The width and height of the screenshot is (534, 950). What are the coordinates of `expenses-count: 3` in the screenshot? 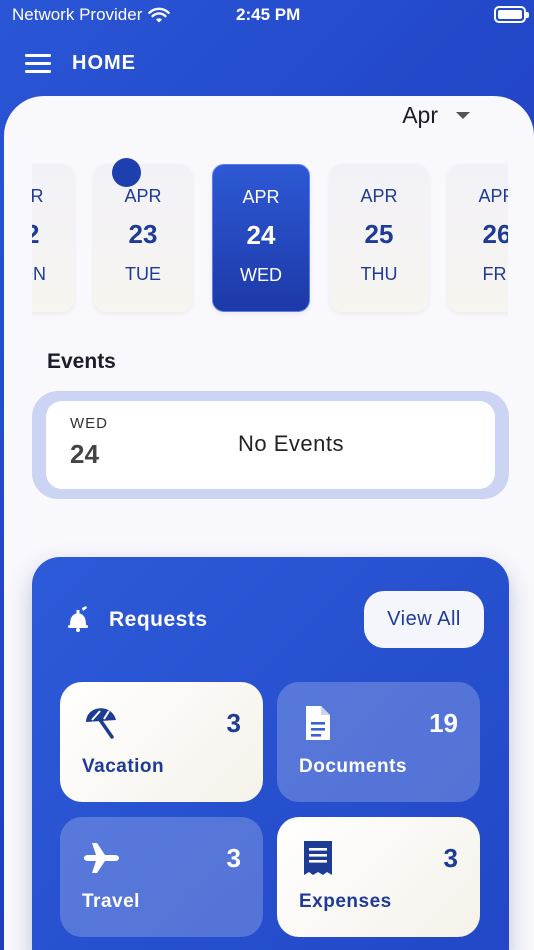 It's located at (450, 858).